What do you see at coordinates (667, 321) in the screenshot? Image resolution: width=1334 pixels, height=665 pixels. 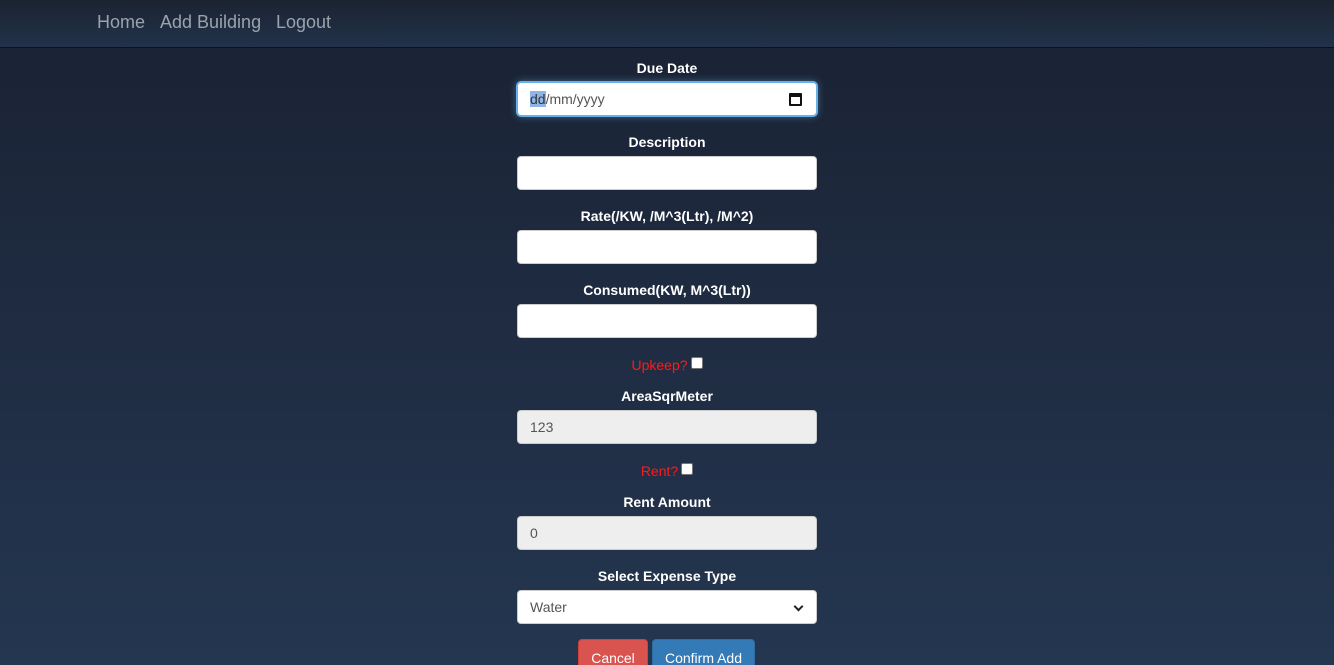 I see `consumed-input` at bounding box center [667, 321].